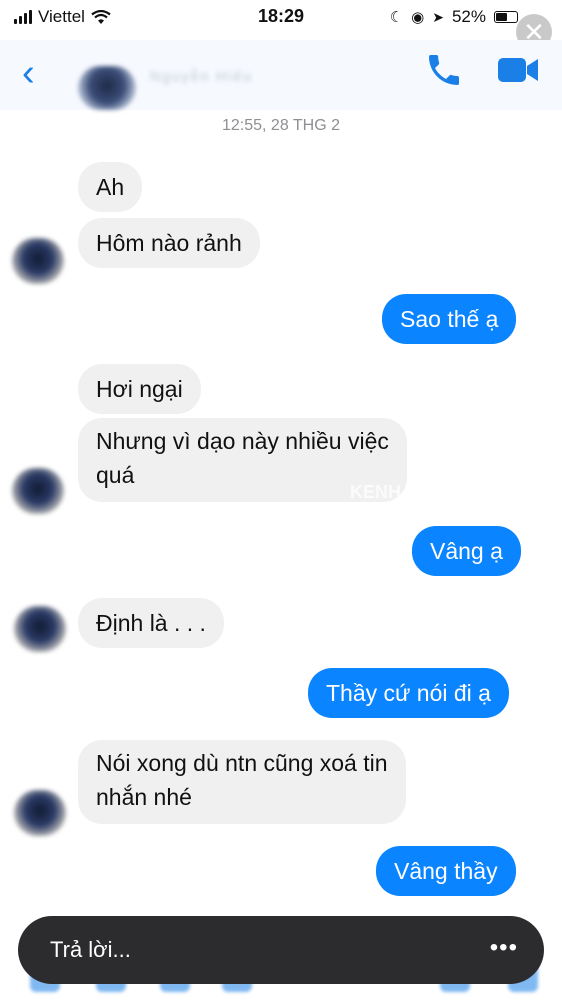  What do you see at coordinates (242, 763) in the screenshot?
I see `message-text: Nói xong dù ntn cũng xoá tin` at bounding box center [242, 763].